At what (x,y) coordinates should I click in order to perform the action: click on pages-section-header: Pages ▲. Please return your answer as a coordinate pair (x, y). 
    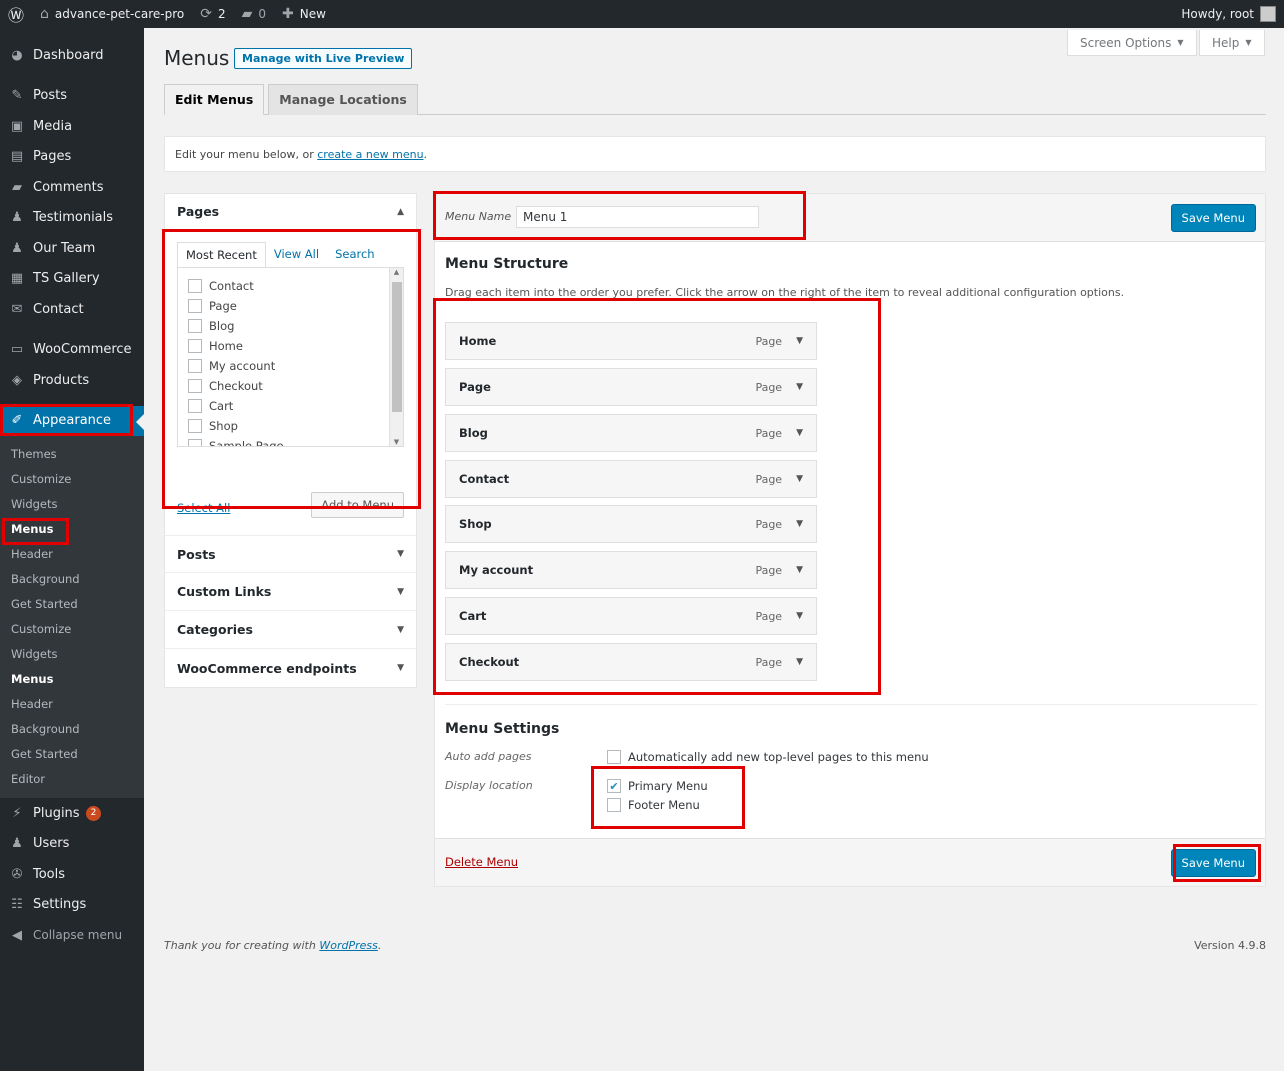
    Looking at the image, I should click on (290, 212).